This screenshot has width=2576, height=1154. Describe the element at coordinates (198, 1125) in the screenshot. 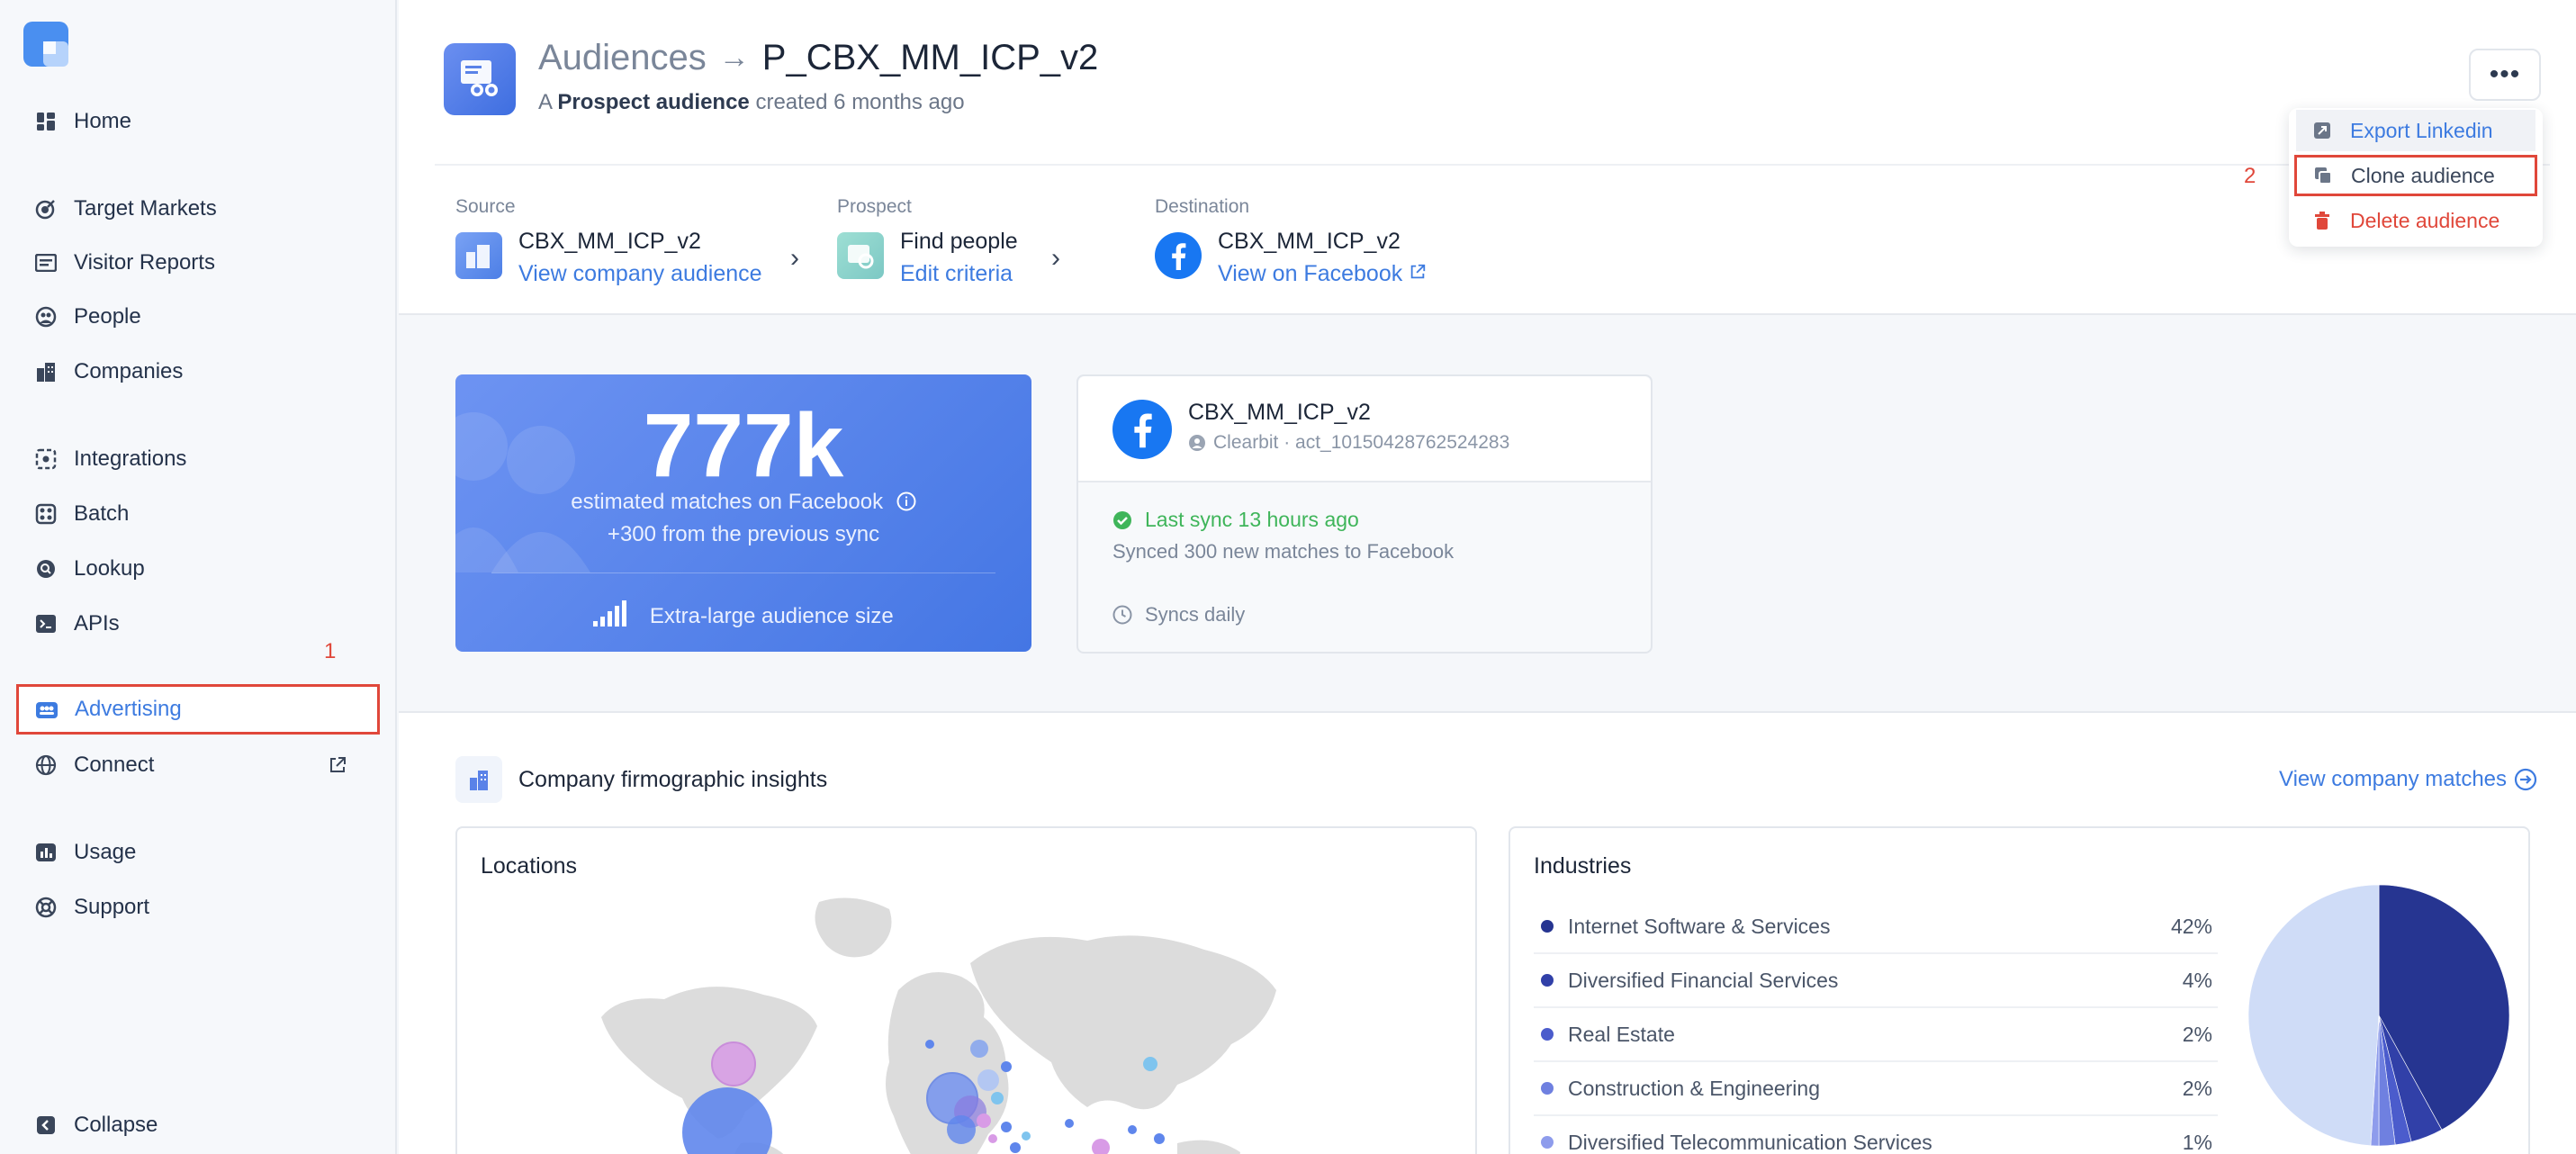

I see `collapse-button: Collapse` at that location.